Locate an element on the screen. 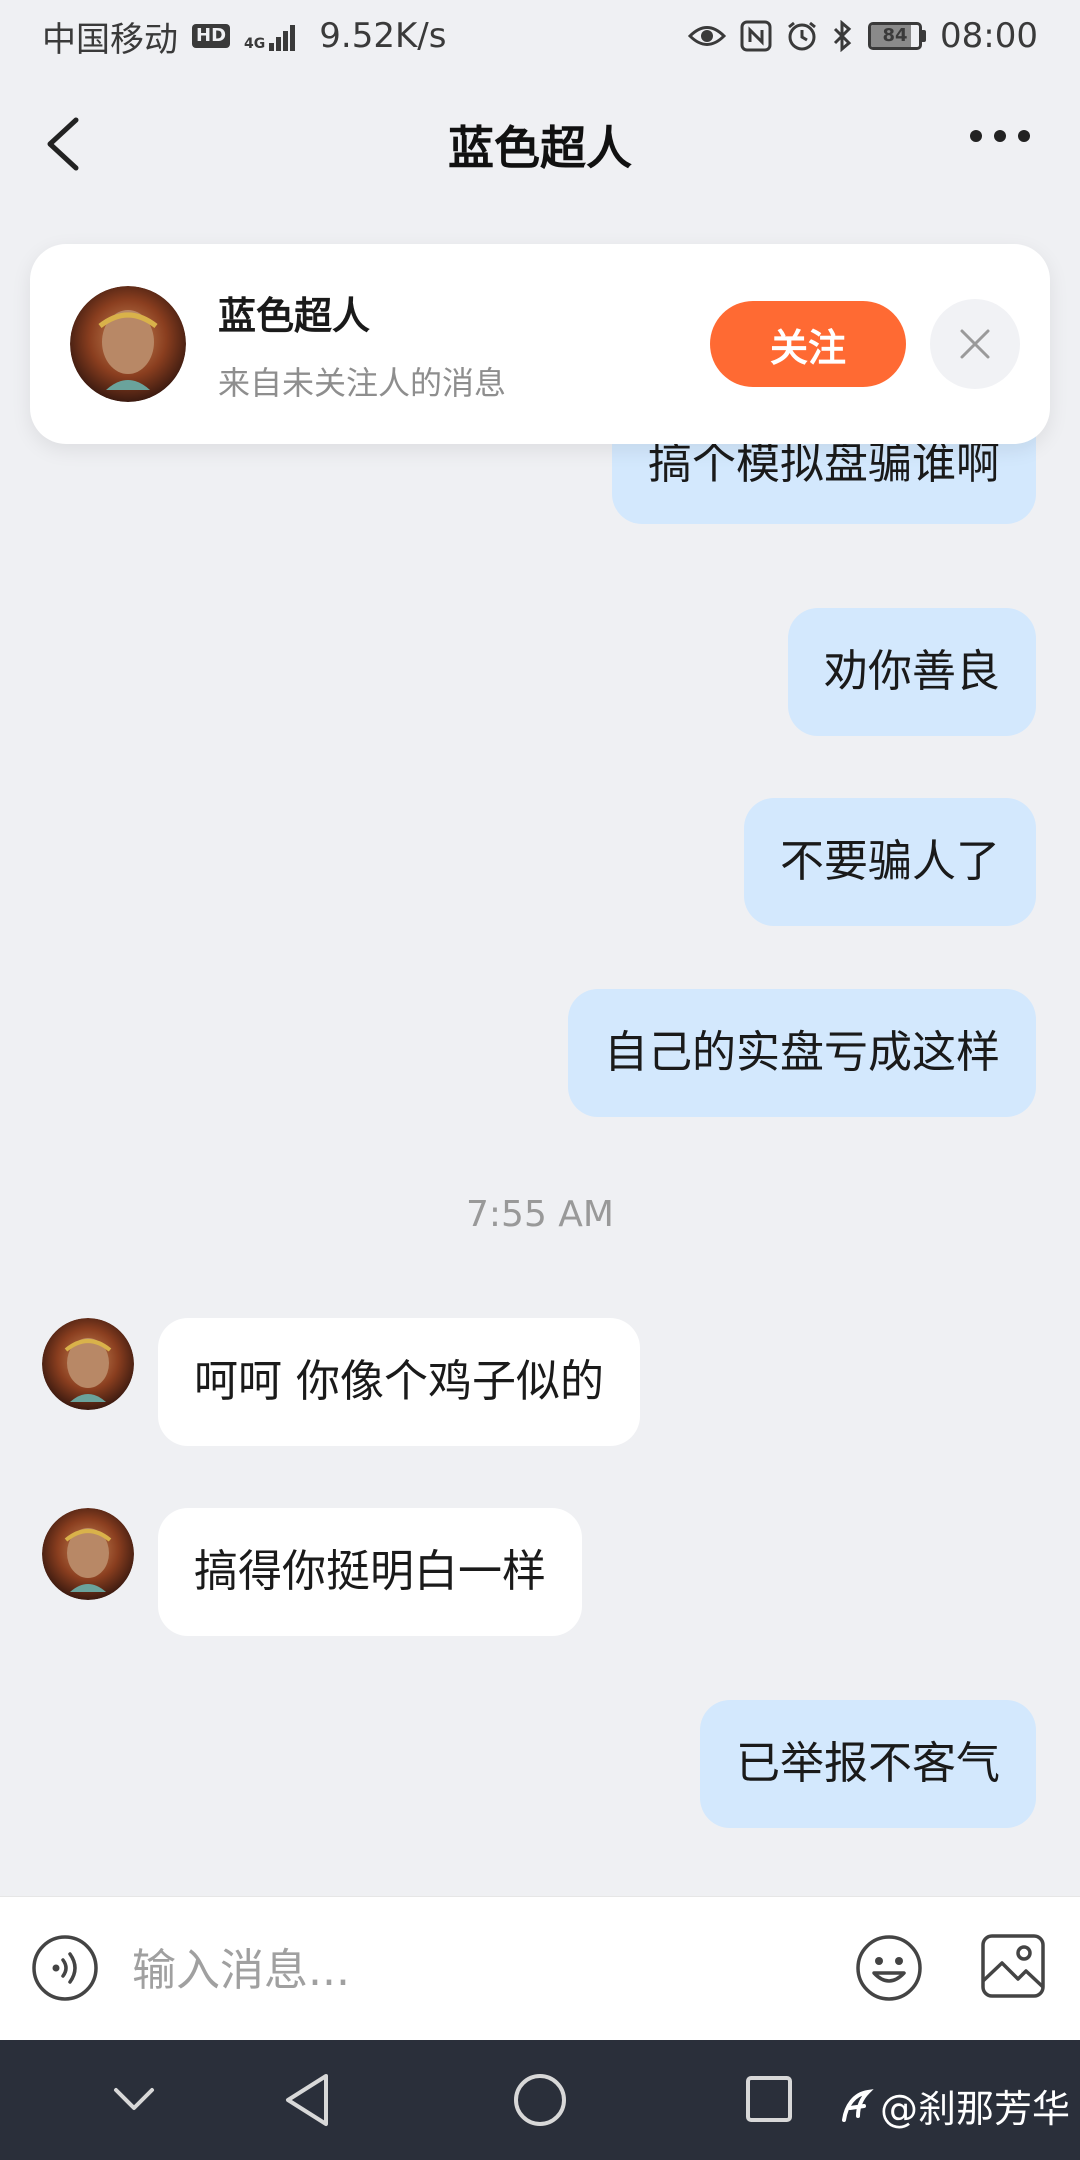 This screenshot has height=2160, width=1080. message-bubble-incoming: 呵呵 你像个鸡子似的 is located at coordinates (399, 1382).